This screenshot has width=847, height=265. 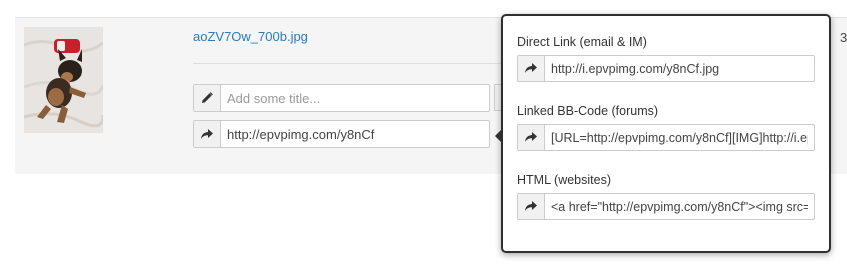 I want to click on html-field, so click(x=666, y=206).